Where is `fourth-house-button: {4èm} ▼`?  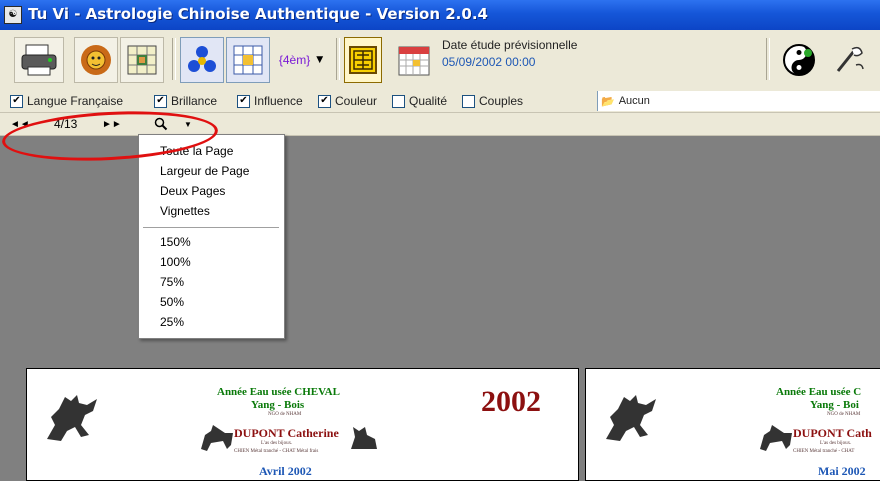 fourth-house-button: {4èm} ▼ is located at coordinates (301, 60).